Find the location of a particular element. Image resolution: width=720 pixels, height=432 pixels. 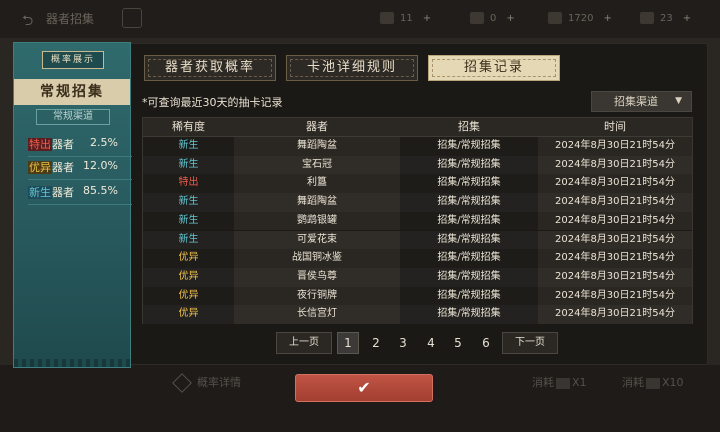

next-page-button: 下一页 is located at coordinates (530, 343).